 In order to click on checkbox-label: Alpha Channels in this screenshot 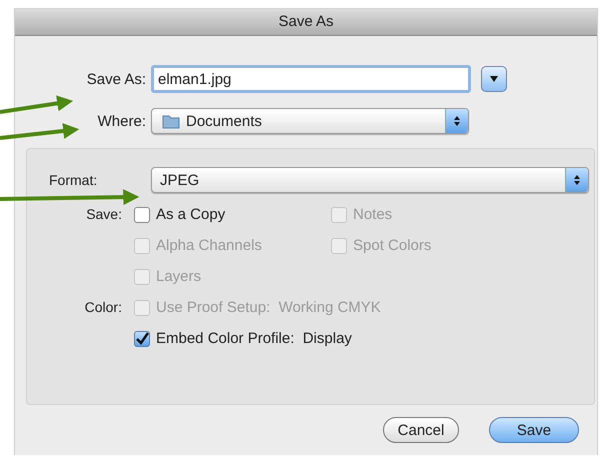, I will do `click(209, 245)`.